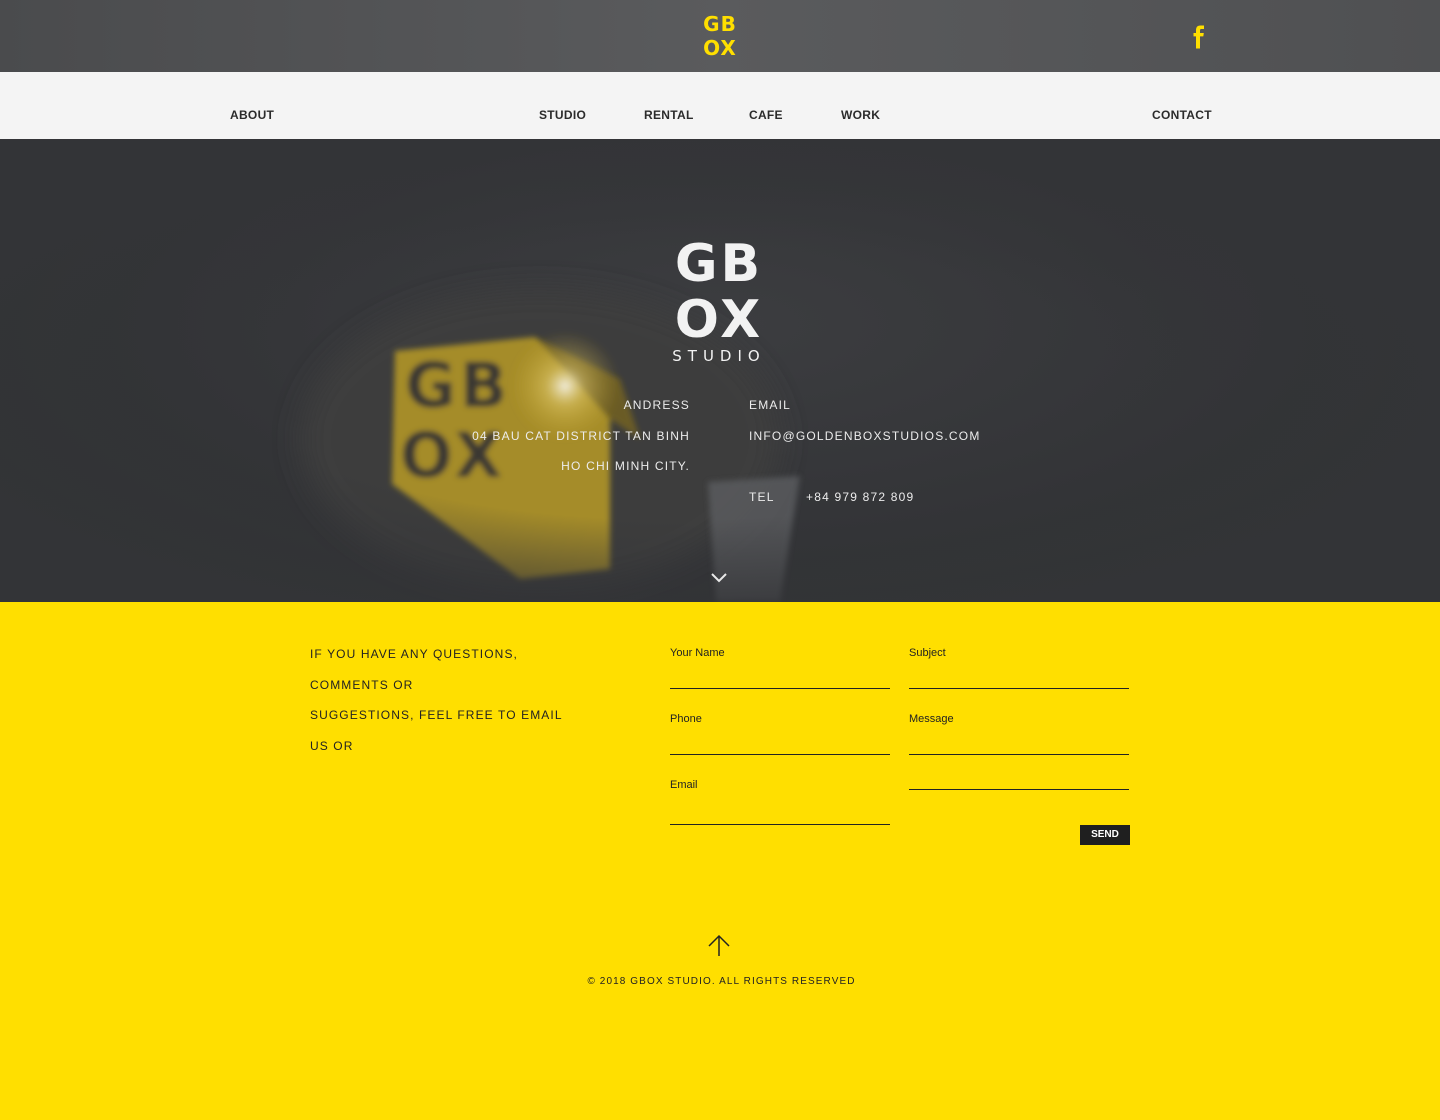 The width and height of the screenshot is (1440, 1120). What do you see at coordinates (931, 719) in the screenshot?
I see `message-label: Message` at bounding box center [931, 719].